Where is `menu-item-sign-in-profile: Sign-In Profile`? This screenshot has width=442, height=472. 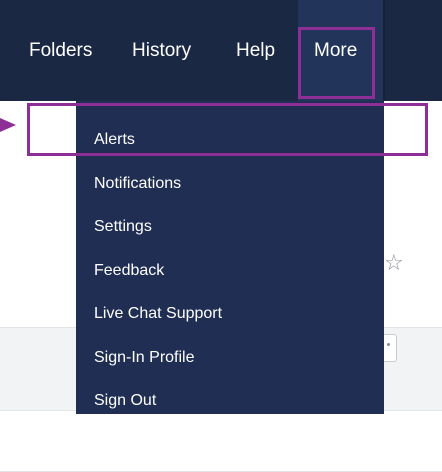
menu-item-sign-in-profile: Sign-In Profile is located at coordinates (144, 358).